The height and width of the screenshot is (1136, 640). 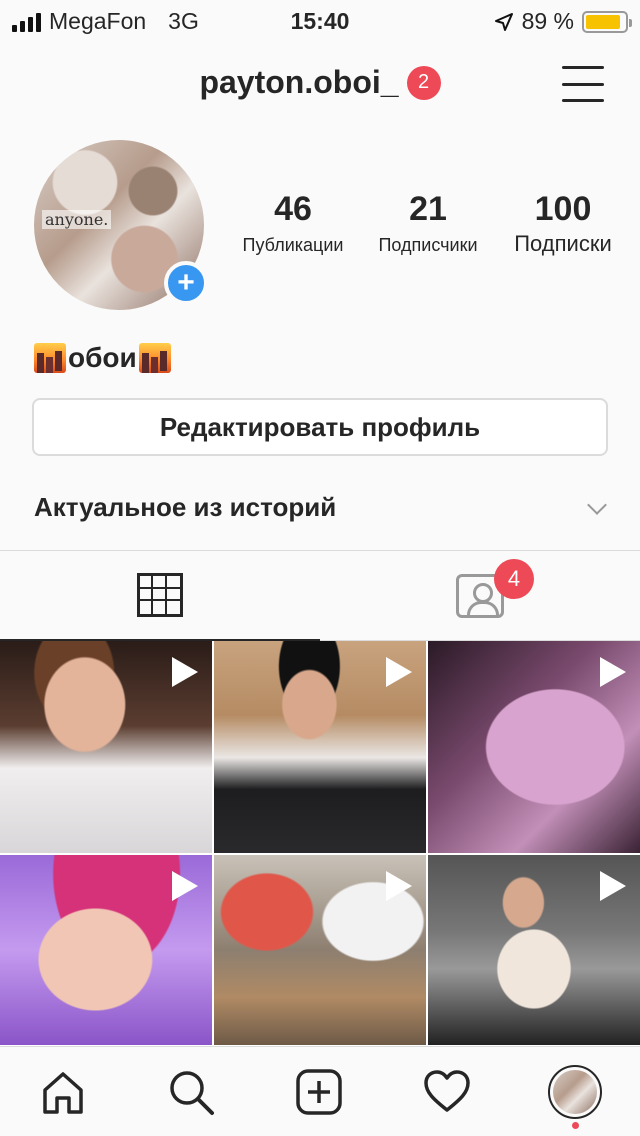 I want to click on profile-notification-dot, so click(x=575, y=1125).